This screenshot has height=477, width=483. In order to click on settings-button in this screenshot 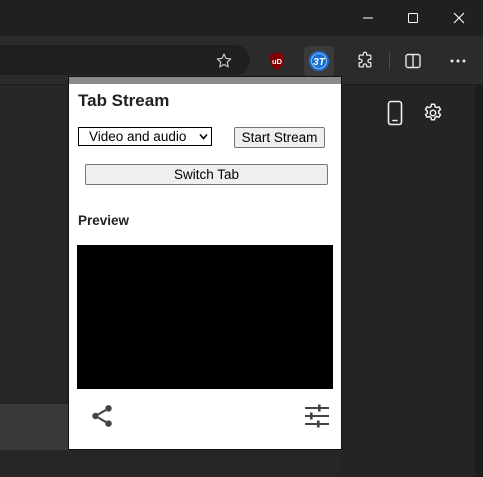, I will do `click(433, 113)`.